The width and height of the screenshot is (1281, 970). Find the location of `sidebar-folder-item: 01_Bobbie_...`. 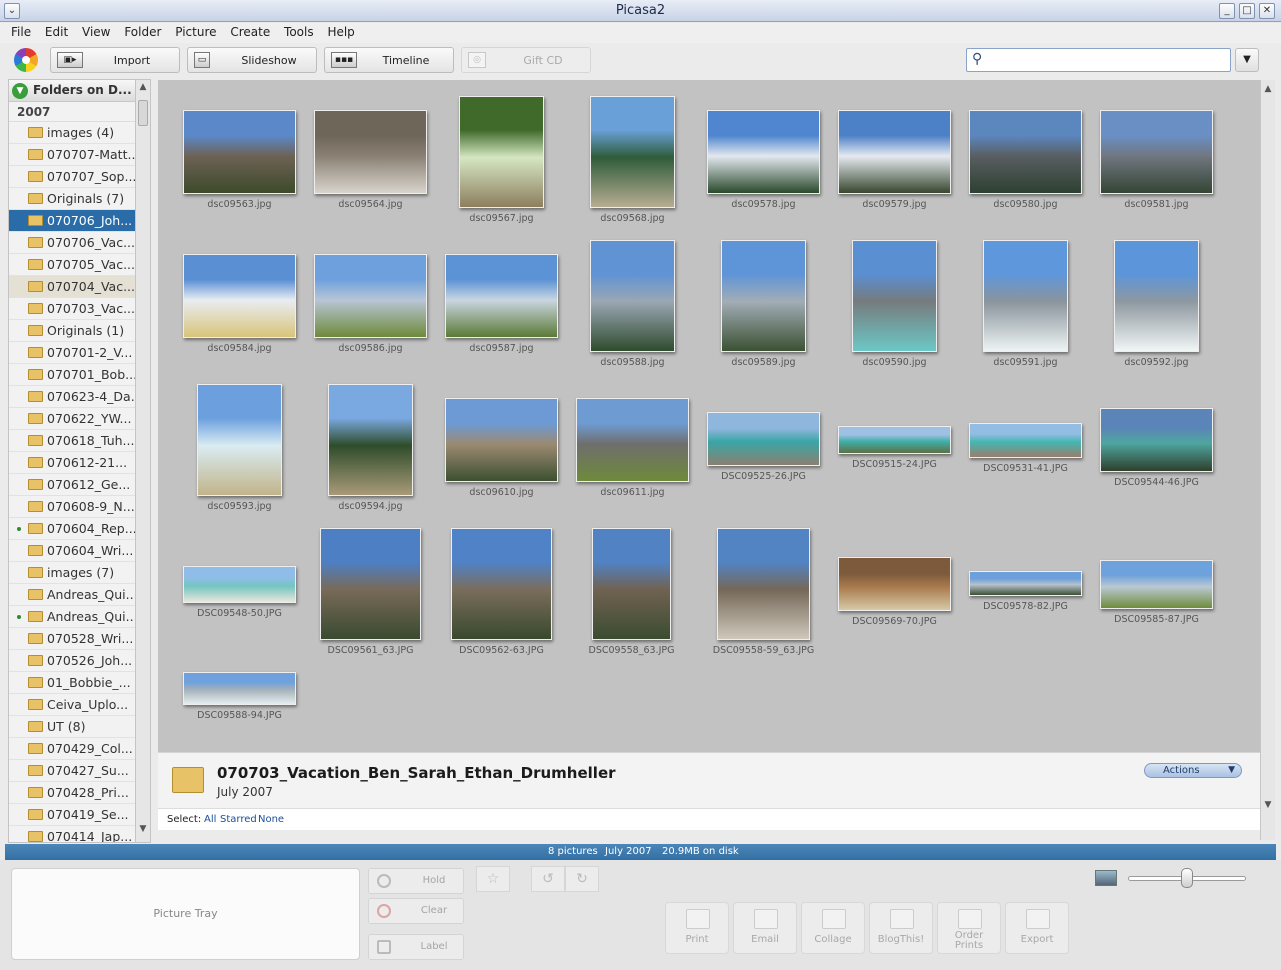

sidebar-folder-item: 01_Bobbie_... is located at coordinates (72, 683).